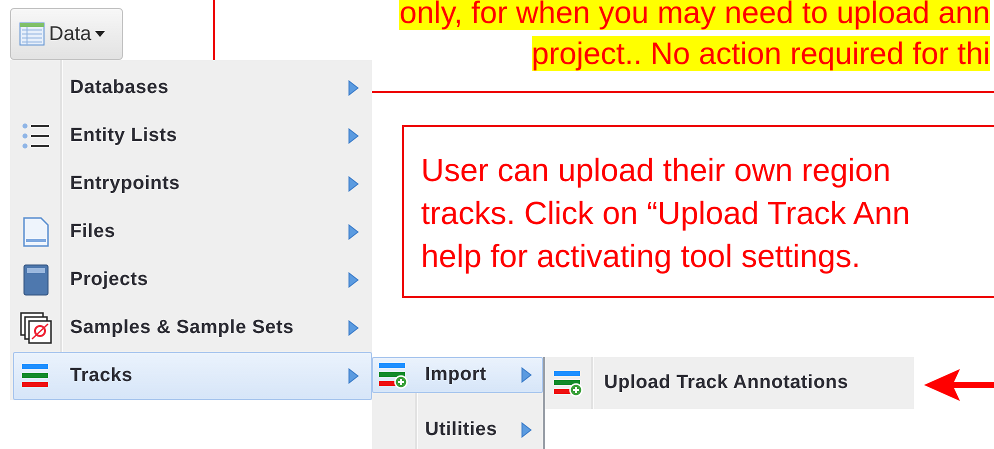 The width and height of the screenshot is (994, 449). I want to click on file-icon, so click(36, 232).